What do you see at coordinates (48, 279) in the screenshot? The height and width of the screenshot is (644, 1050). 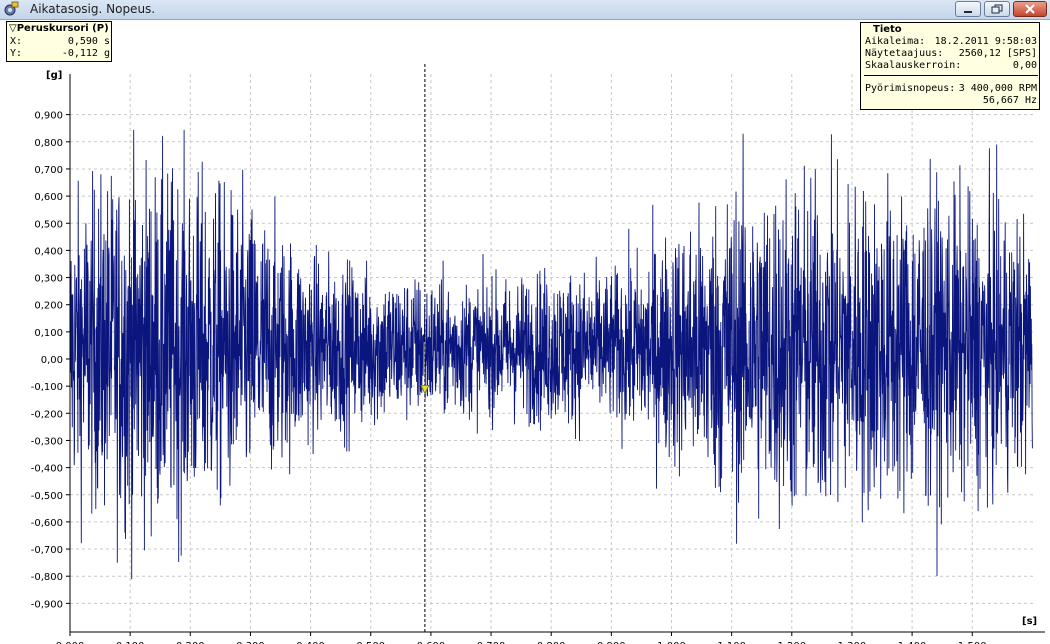 I see `y-tick-label: 0,300` at bounding box center [48, 279].